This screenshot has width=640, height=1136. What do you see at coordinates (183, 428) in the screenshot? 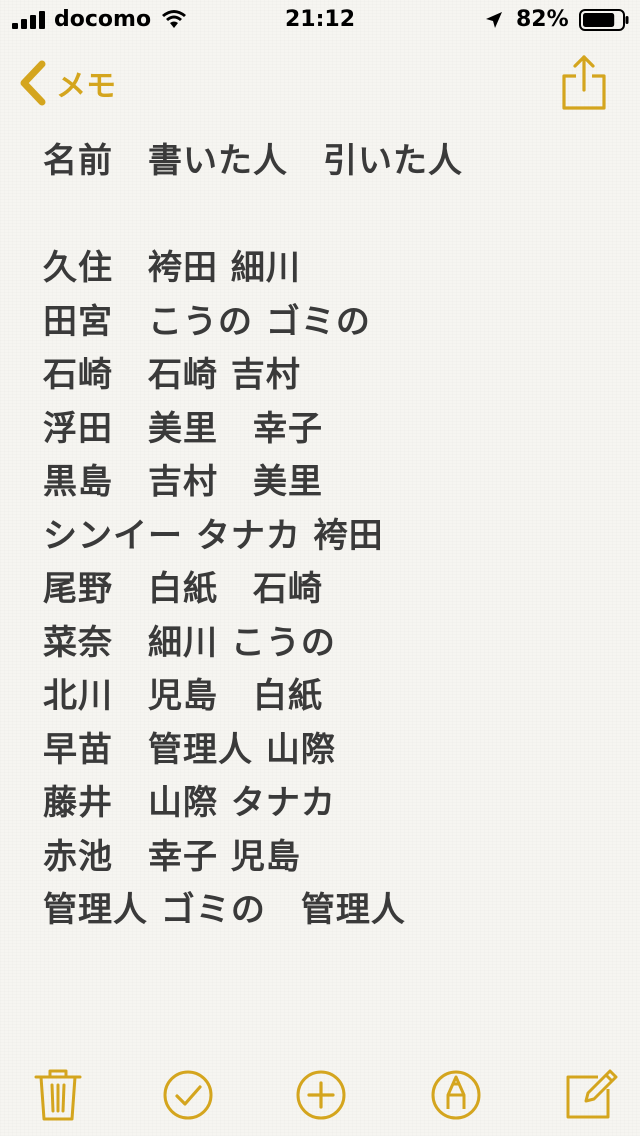
I see `note-line: 浮田 美里 幸子` at bounding box center [183, 428].